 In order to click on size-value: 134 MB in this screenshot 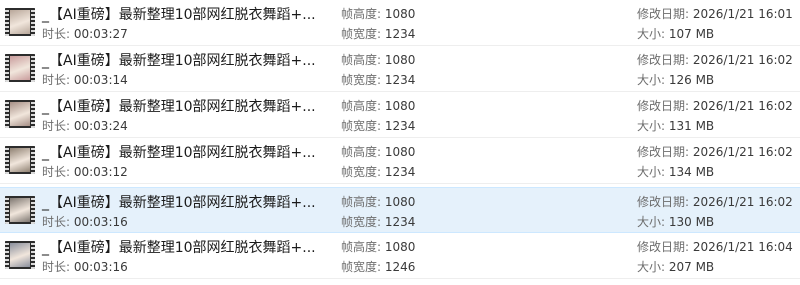, I will do `click(691, 172)`.